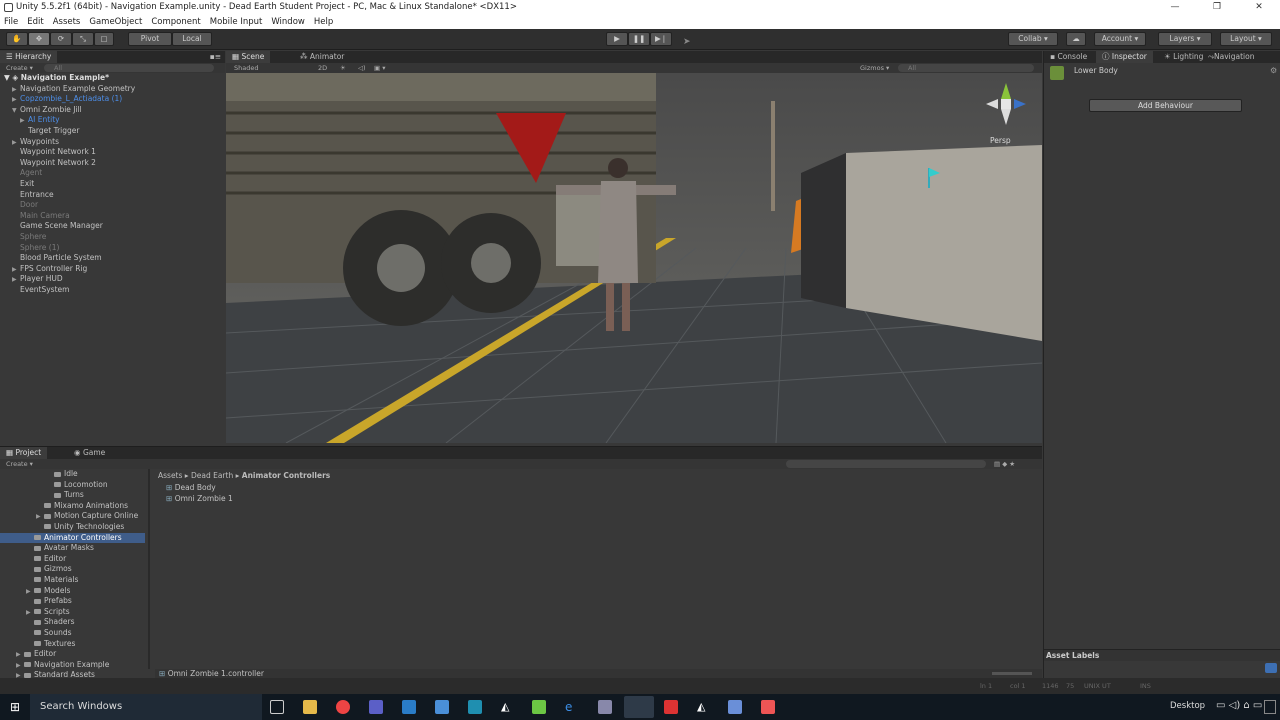  Describe the element at coordinates (112, 89) in the screenshot. I see `hierarchy-item: ▶ Navigation Example Geometry` at that location.